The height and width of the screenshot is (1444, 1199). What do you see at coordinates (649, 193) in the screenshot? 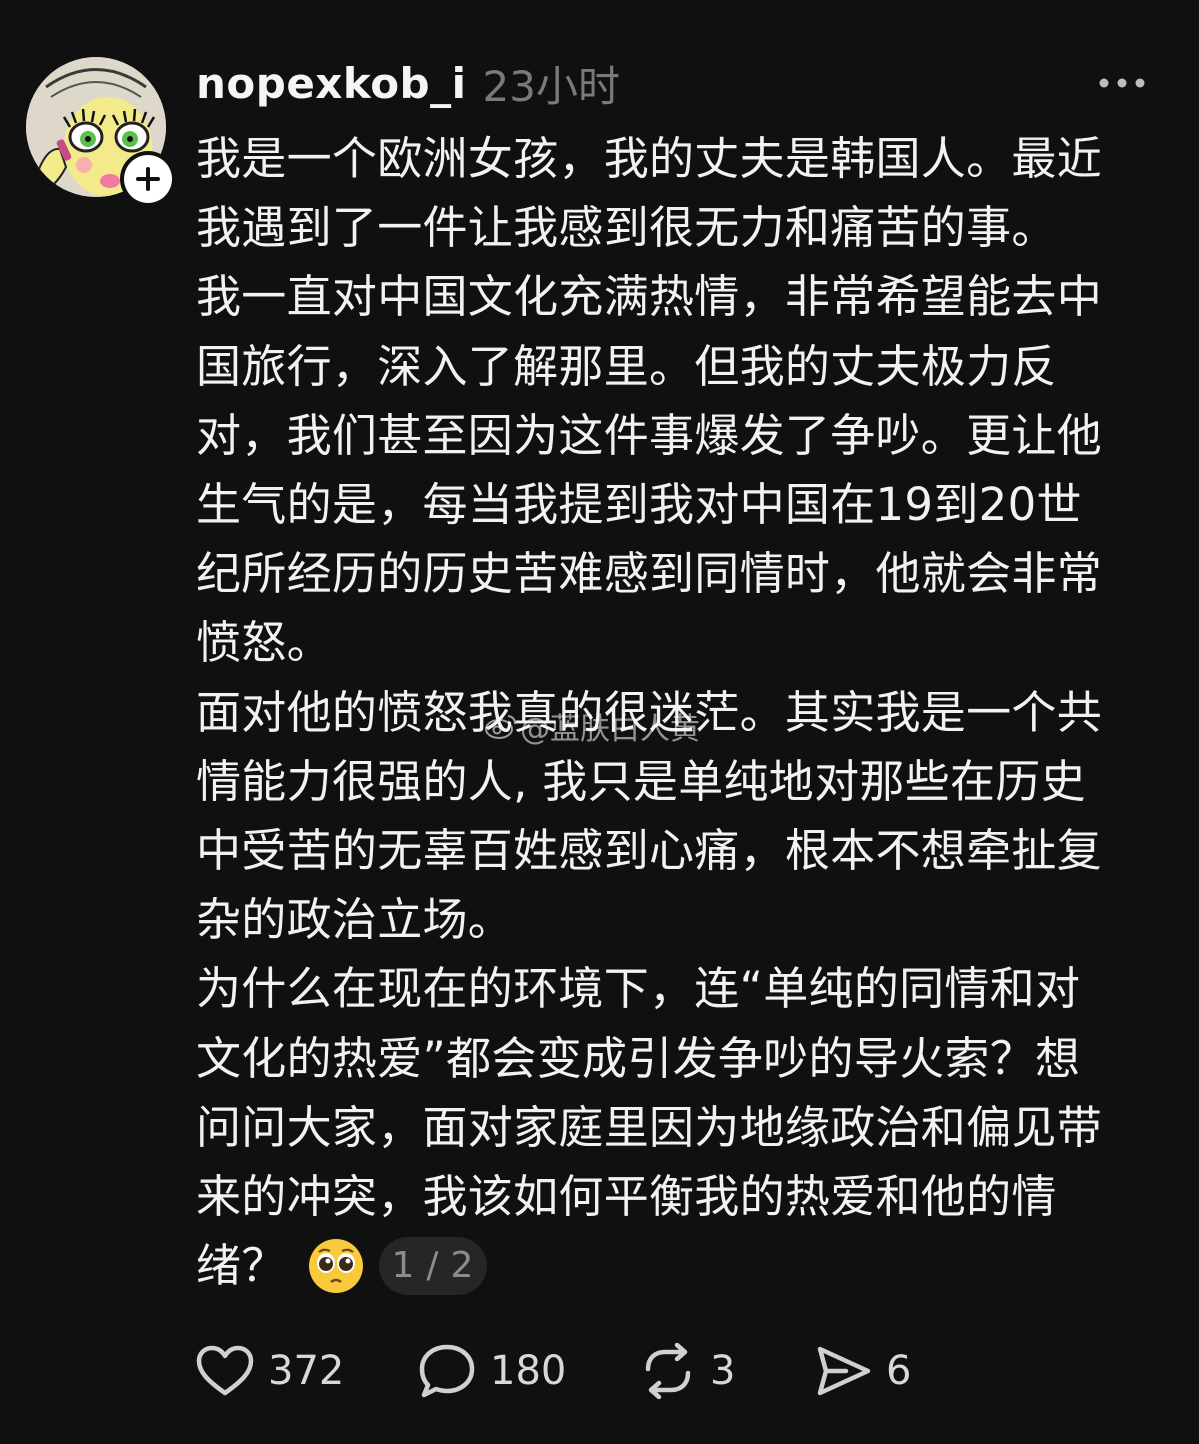
I see `paragraph: 我是一个欧洲女孩，我的丈夫是韩国人。最近 我遇到了一件让我感到很无力和痛苦的事。` at bounding box center [649, 193].